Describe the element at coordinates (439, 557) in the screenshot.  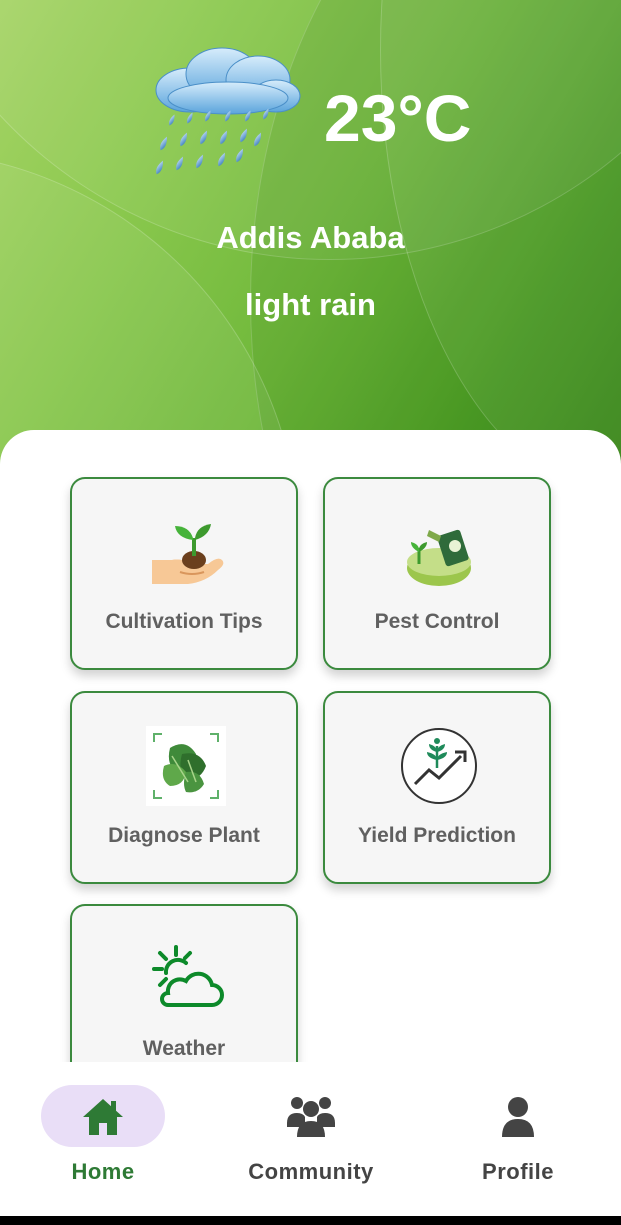
I see `pest-spray-icon` at that location.